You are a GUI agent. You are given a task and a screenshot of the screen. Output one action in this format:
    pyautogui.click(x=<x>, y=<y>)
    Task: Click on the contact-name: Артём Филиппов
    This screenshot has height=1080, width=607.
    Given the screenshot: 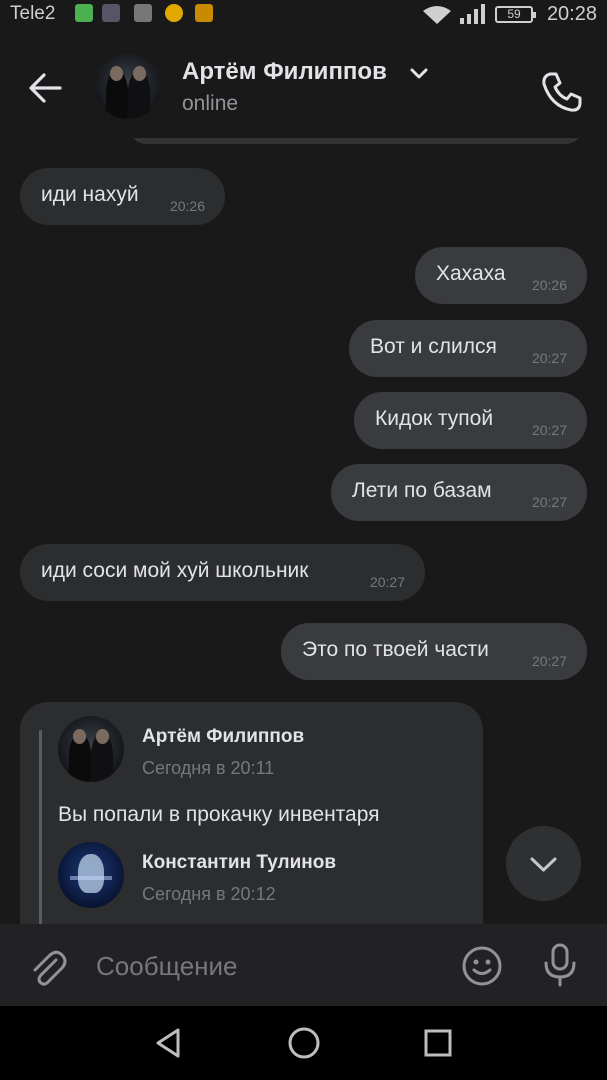 What is the action you would take?
    pyautogui.click(x=284, y=72)
    